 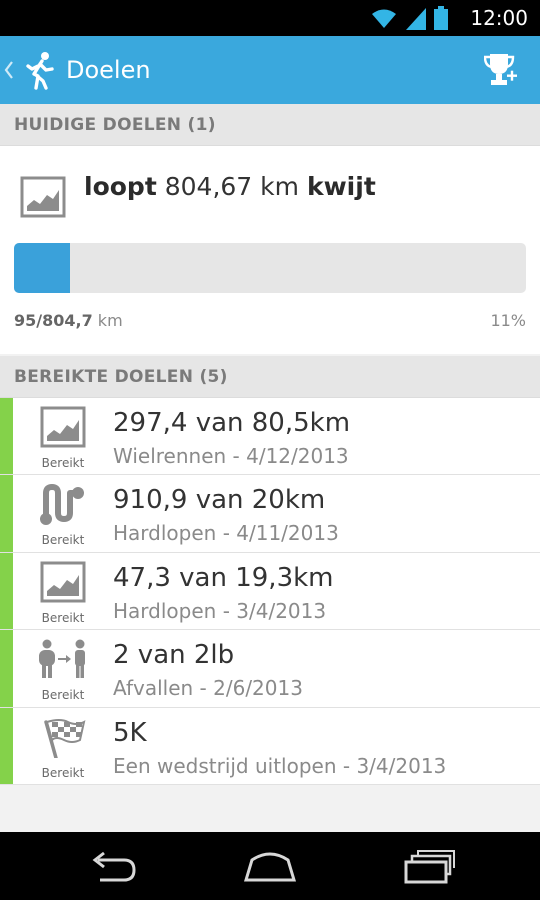 What do you see at coordinates (223, 577) in the screenshot?
I see `achieved-value: 47,3 van 19,3km` at bounding box center [223, 577].